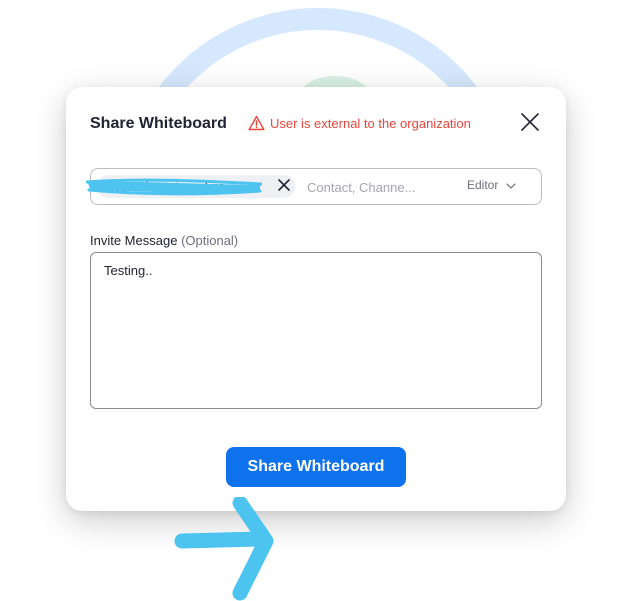  I want to click on remove-invitee-button, so click(284, 187).